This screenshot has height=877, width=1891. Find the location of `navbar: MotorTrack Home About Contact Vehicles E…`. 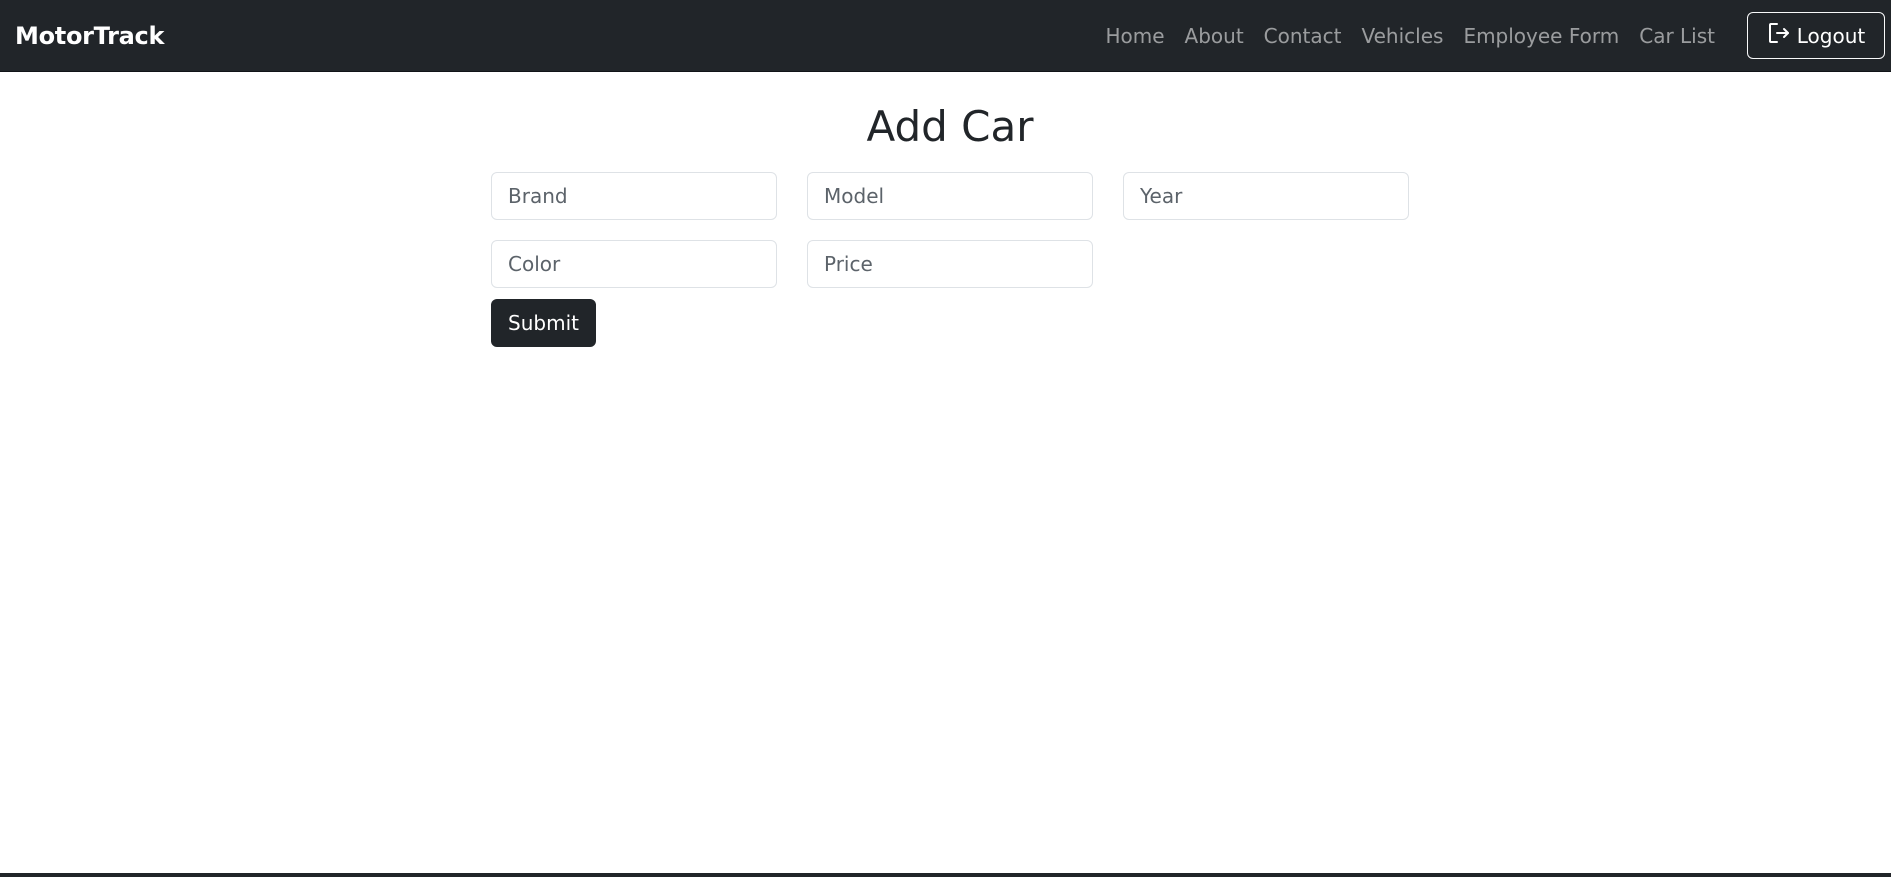

navbar: MotorTrack Home About Contact Vehicles E… is located at coordinates (945, 36).